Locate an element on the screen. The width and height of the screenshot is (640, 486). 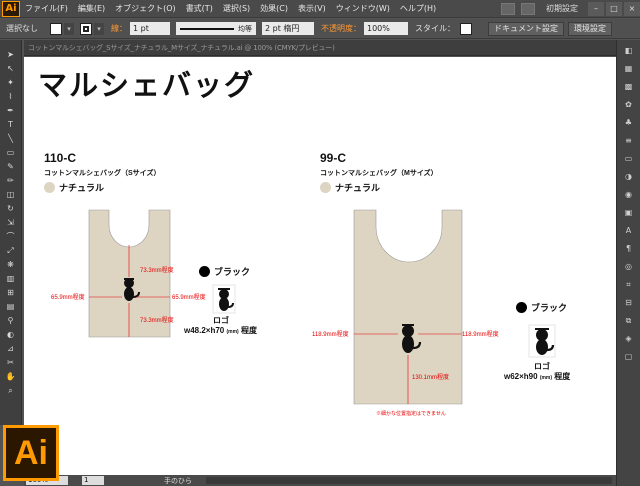
graphic-style-swatch is located at coordinates (466, 28).